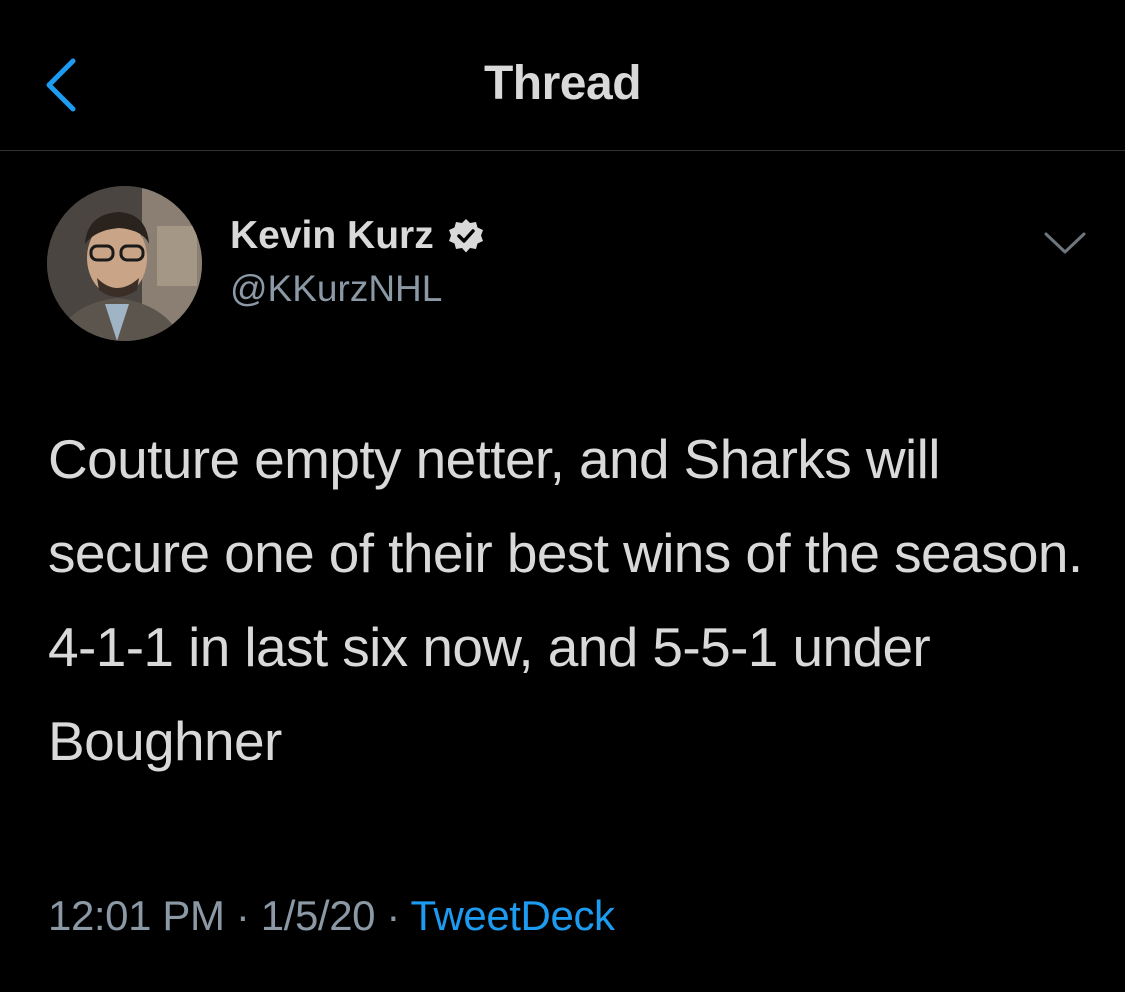 The image size is (1125, 992). Describe the element at coordinates (562, 83) in the screenshot. I see `page-title: Thread` at that location.